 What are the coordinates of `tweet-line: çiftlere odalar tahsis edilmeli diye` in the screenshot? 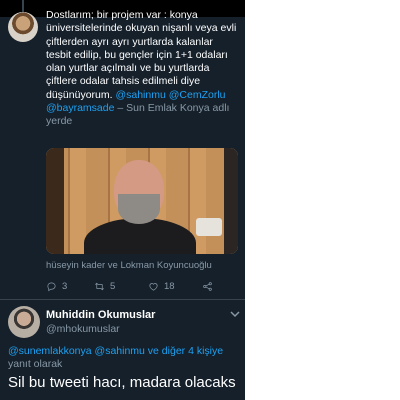 It's located at (123, 81).